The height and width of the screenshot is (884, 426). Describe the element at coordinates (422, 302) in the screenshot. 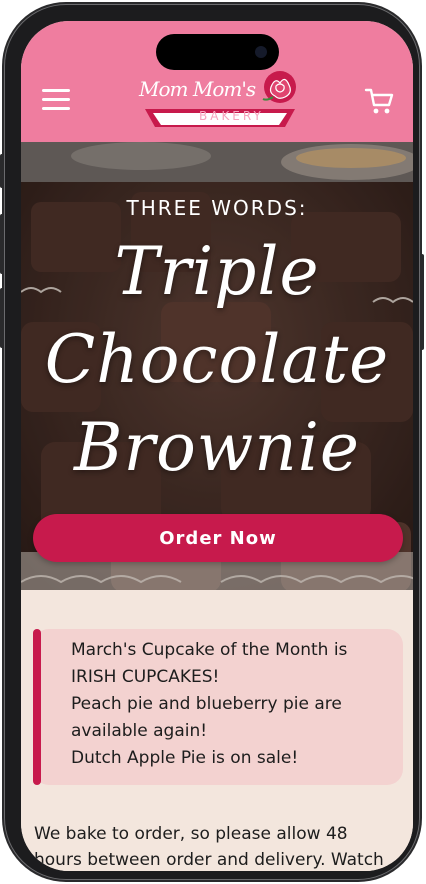

I see `power-button` at that location.